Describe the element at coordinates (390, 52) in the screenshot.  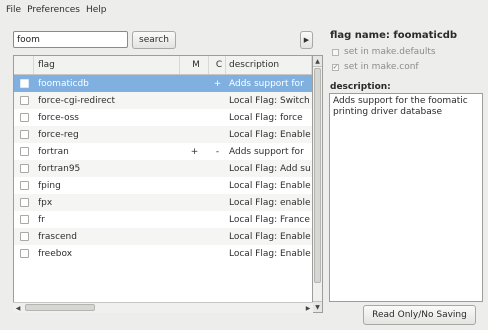
I see `make-defaults-label: set in make.defaults` at that location.